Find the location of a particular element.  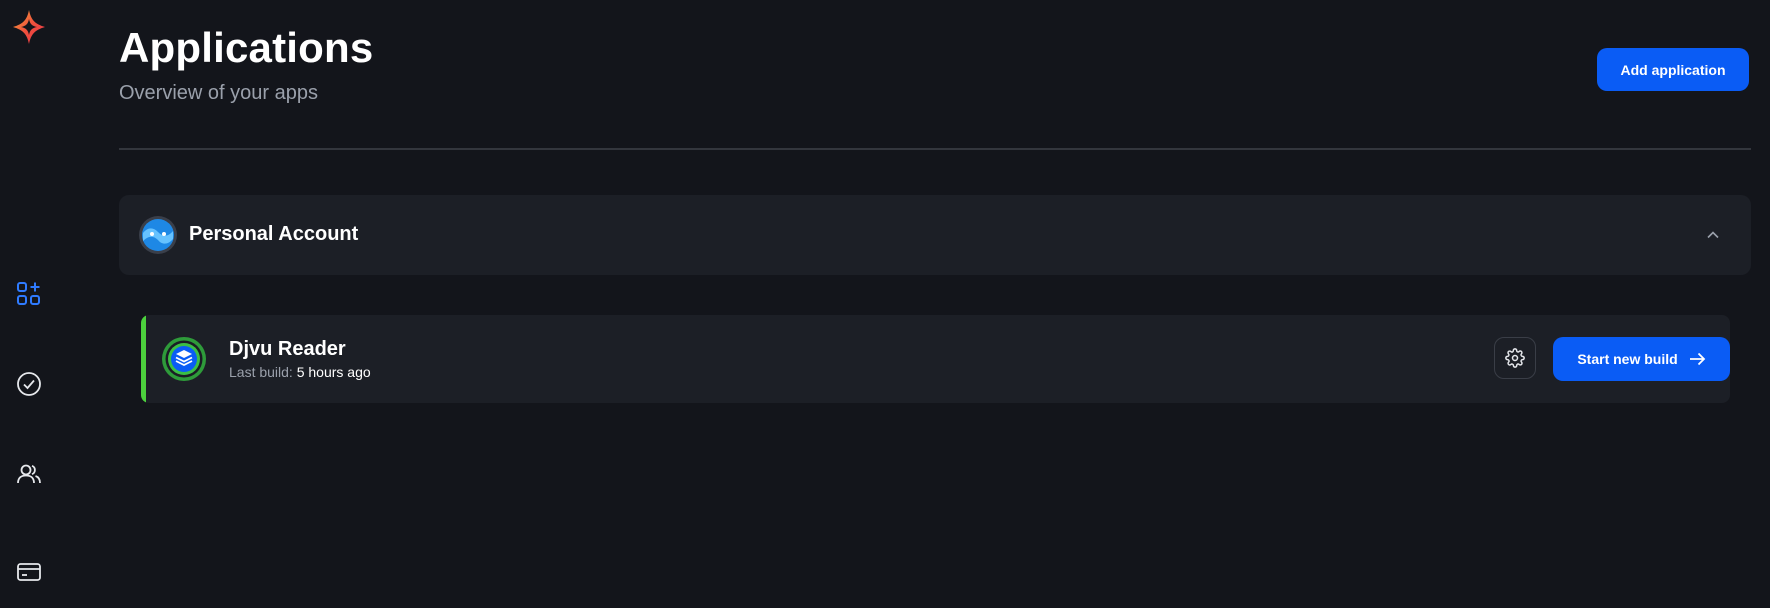

account-section-header: Personal Account is located at coordinates (935, 235).